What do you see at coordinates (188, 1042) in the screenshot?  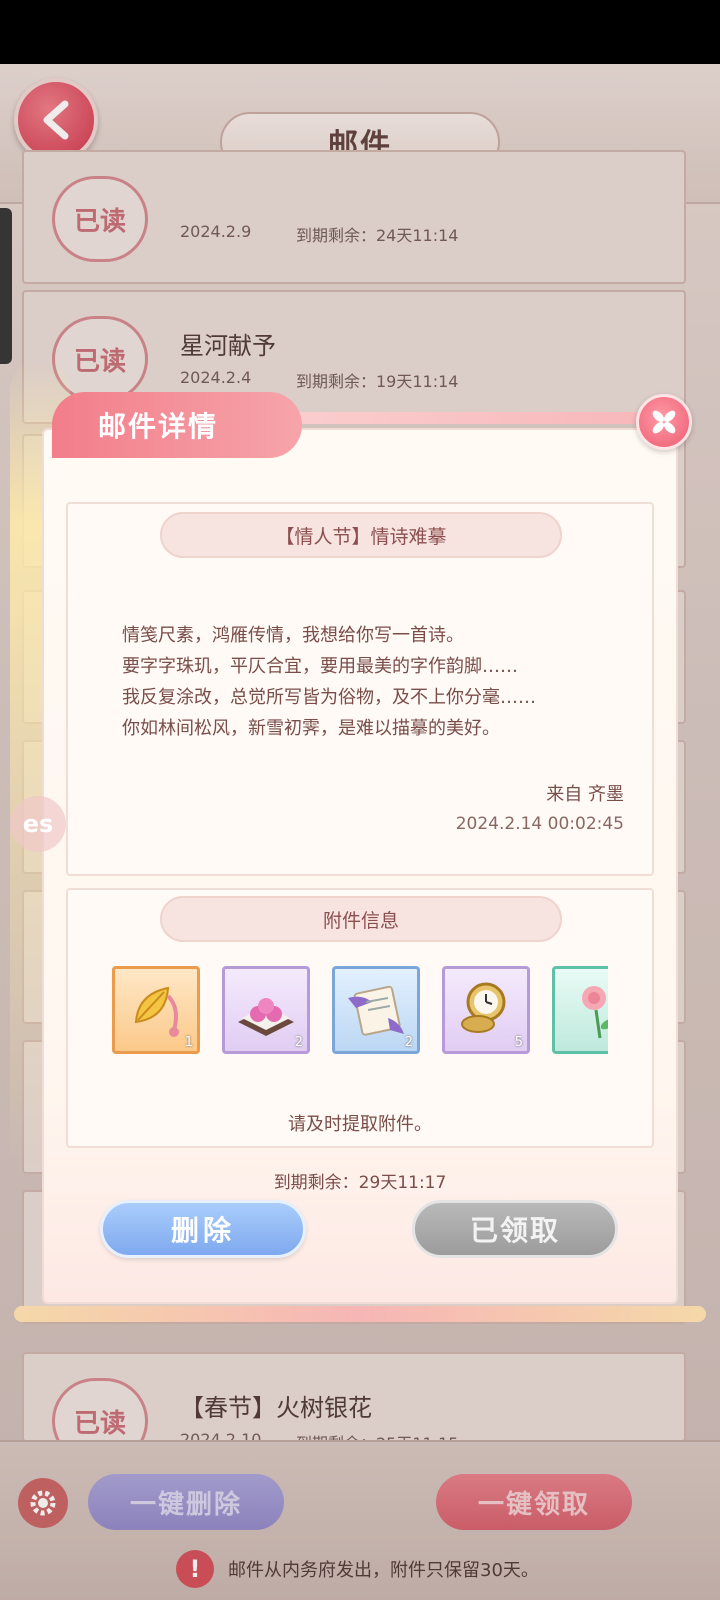 I see `attachment-qty: 1` at bounding box center [188, 1042].